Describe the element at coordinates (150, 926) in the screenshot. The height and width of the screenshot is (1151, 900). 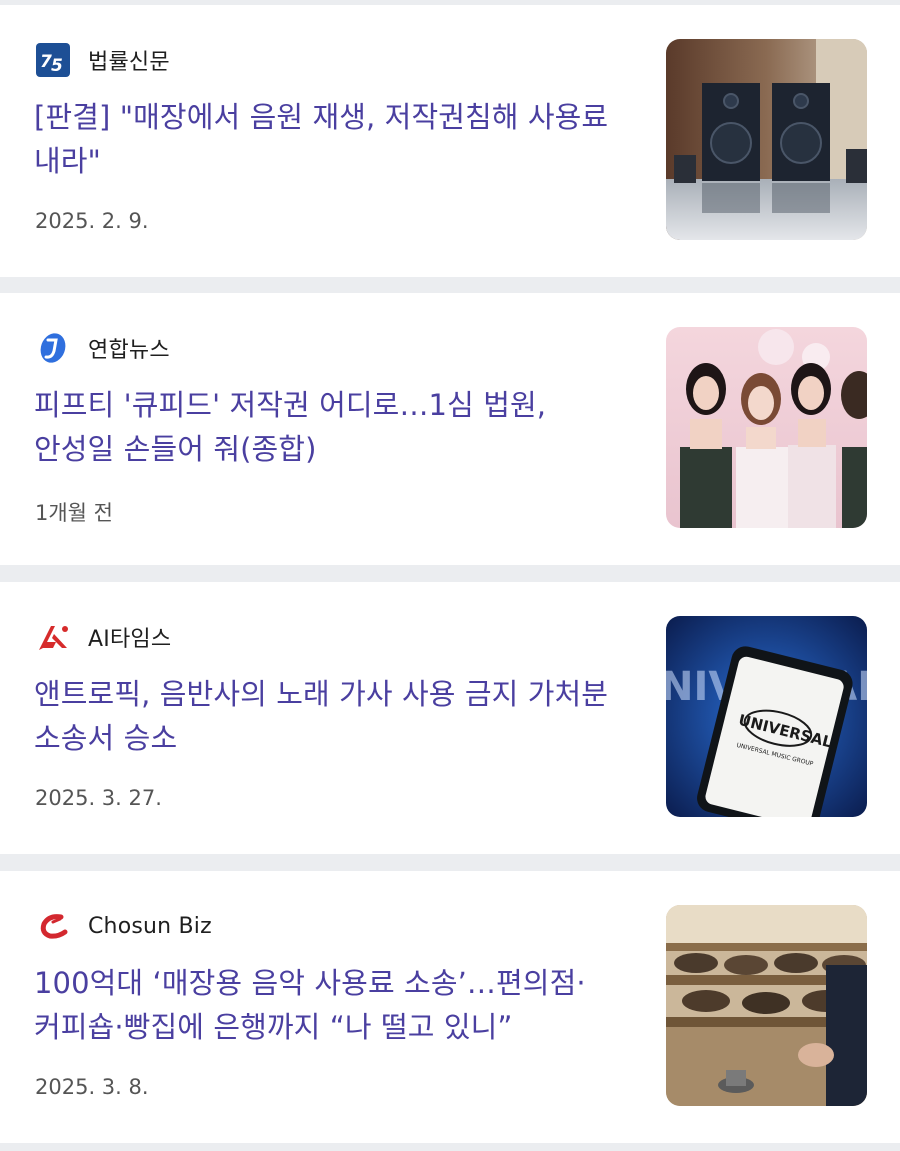
I see `source-name: Chosun Biz` at that location.